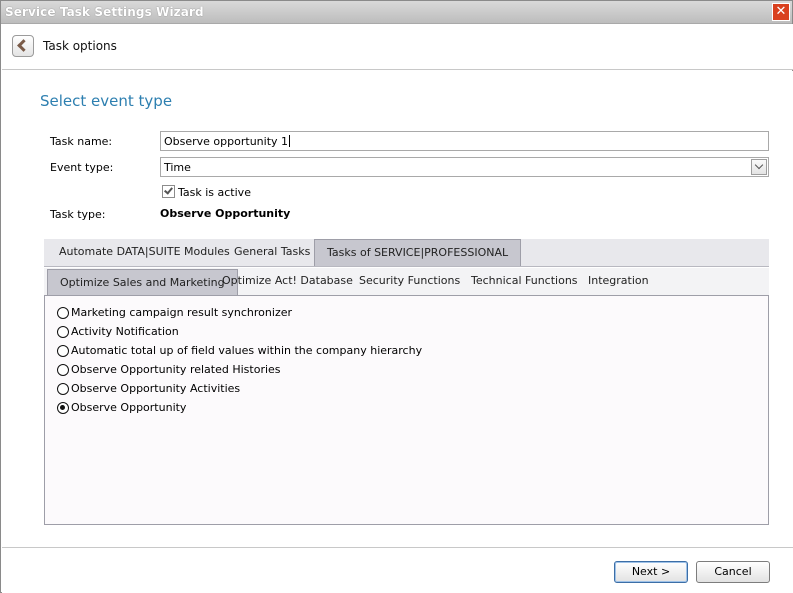  I want to click on tab-tasks-of-service-professional: Tasks of SERVICE|PROFESSIONAL, so click(418, 252).